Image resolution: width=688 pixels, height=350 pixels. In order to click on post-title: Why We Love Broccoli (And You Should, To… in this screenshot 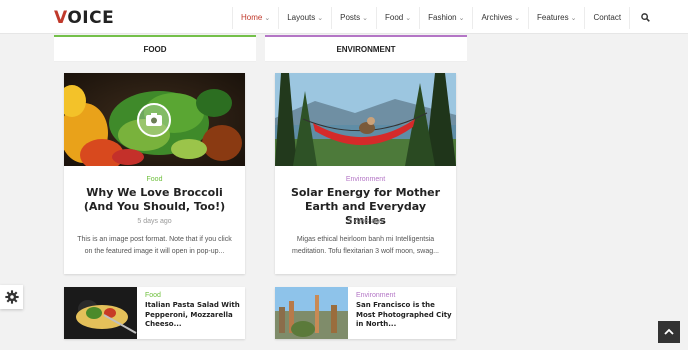, I will do `click(154, 200)`.